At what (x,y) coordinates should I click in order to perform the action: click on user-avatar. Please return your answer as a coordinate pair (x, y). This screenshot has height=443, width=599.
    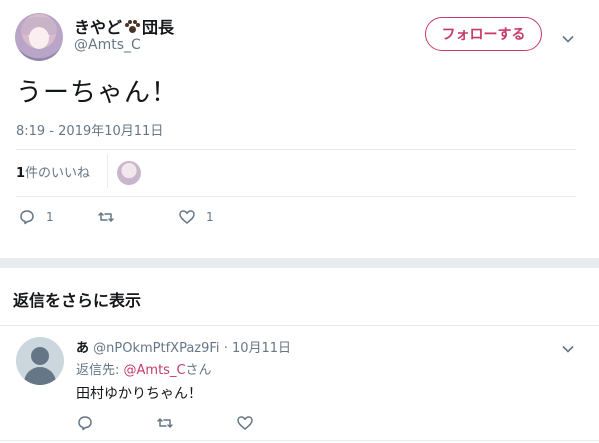
    Looking at the image, I should click on (39, 37).